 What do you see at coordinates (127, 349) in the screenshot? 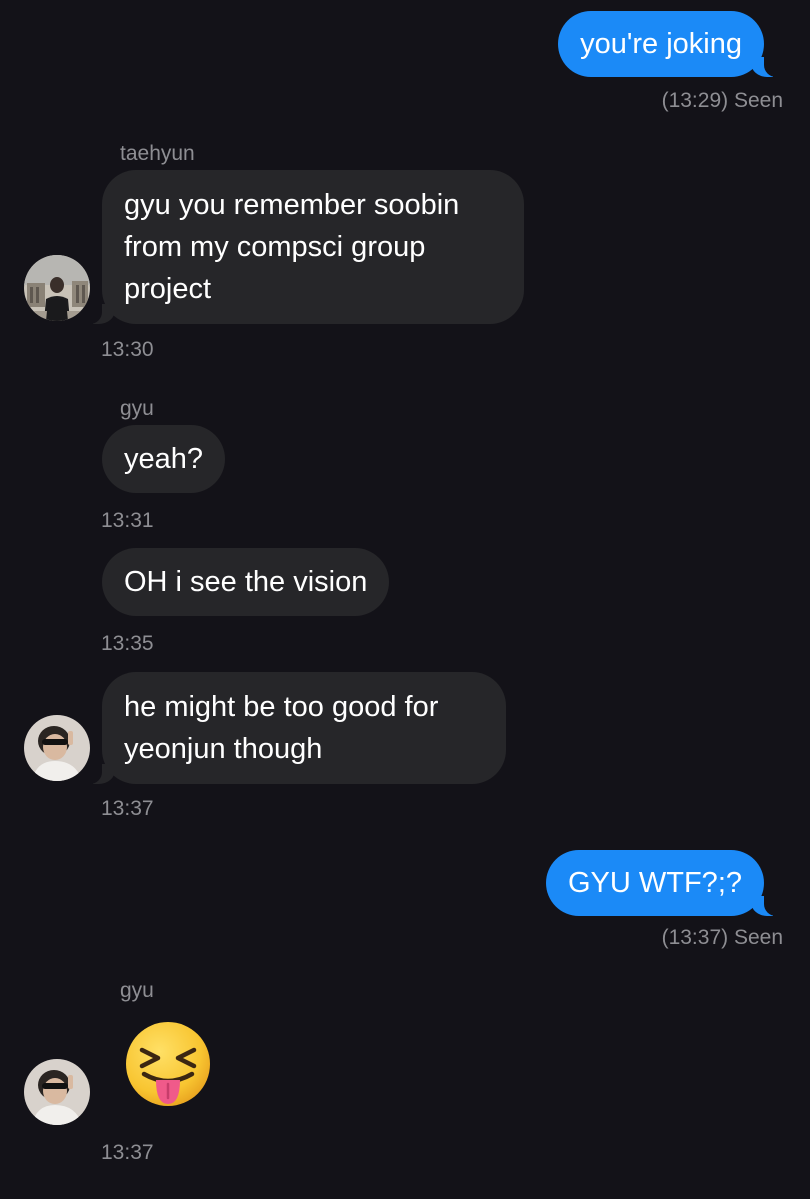
I see `message-time: 13:30` at bounding box center [127, 349].